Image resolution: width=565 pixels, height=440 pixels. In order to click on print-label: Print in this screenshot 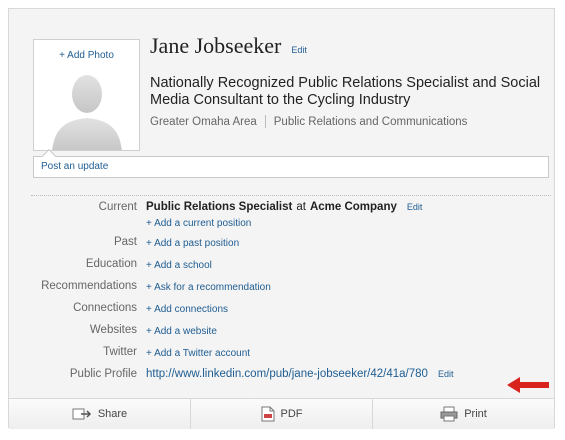, I will do `click(475, 414)`.